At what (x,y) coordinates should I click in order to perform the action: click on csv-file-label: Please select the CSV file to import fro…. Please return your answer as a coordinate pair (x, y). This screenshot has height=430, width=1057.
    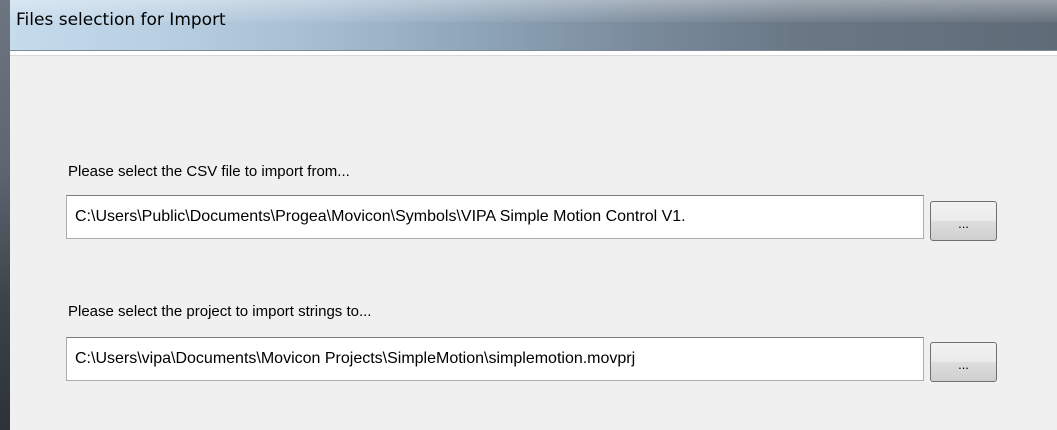
    Looking at the image, I should click on (209, 171).